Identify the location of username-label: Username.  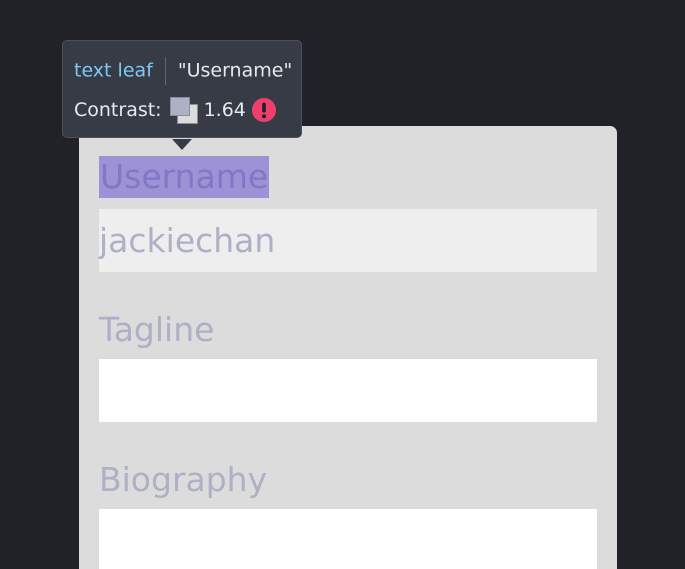
(184, 177).